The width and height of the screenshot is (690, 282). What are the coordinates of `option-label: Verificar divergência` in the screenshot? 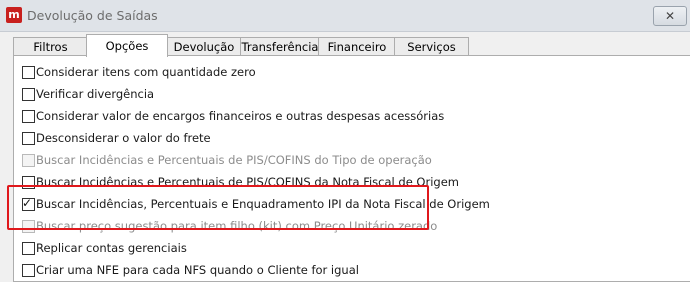 It's located at (95, 94).